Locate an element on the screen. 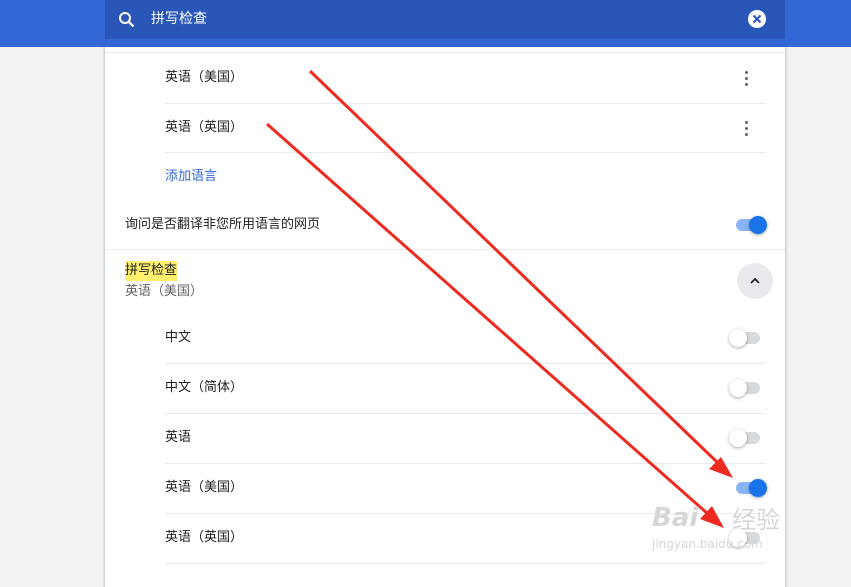 This screenshot has height=587, width=851. spellcheck-subtitle: 英语（美国） is located at coordinates (164, 291).